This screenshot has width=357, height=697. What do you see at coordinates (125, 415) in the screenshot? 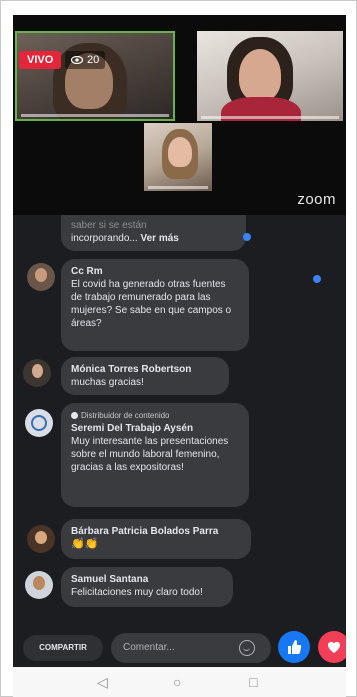
I see `badge-label: Distribuidor de contenido` at bounding box center [125, 415].